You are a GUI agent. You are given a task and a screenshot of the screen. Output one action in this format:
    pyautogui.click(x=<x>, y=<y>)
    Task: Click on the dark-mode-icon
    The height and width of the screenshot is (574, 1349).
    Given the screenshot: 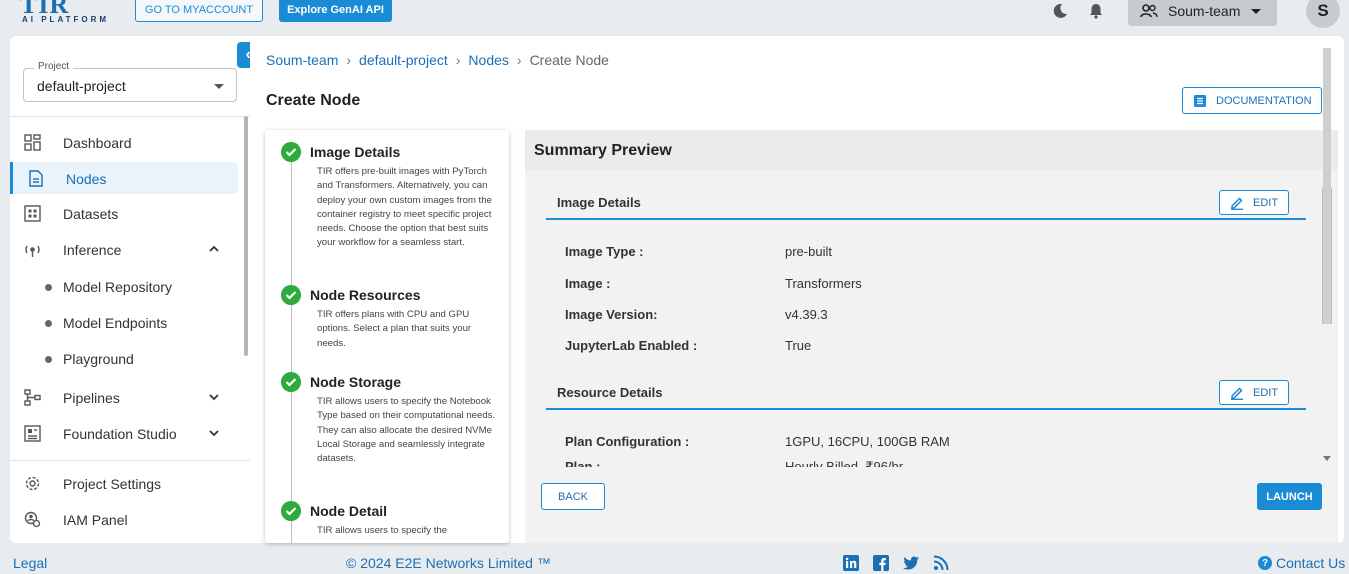 What is the action you would take?
    pyautogui.click(x=1060, y=11)
    